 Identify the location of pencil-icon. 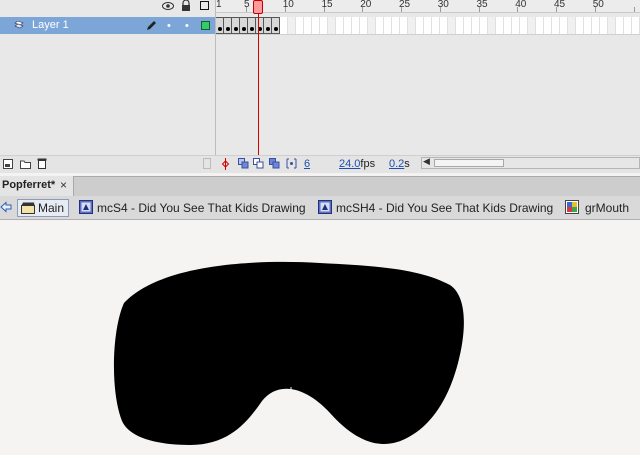
(151, 25).